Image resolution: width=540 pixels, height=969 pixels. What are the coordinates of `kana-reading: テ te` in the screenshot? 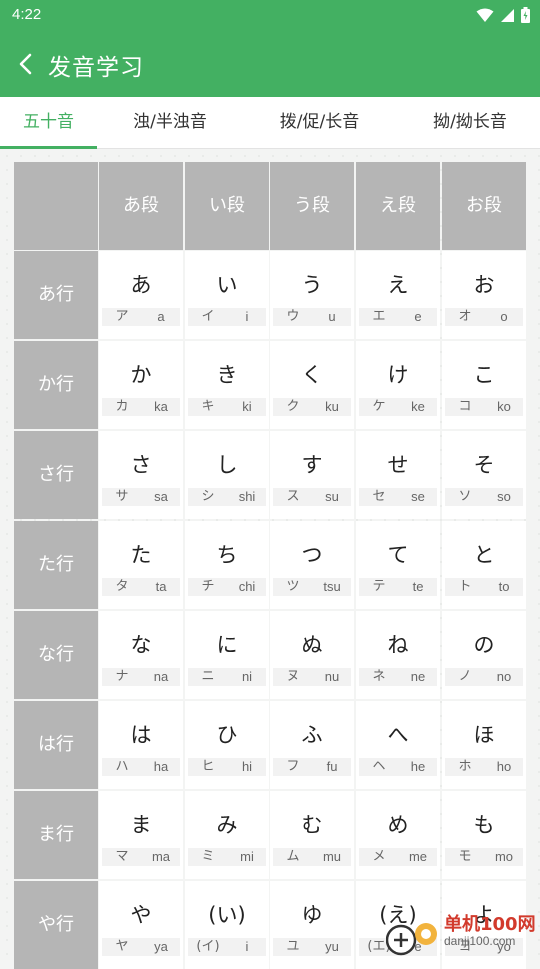 It's located at (398, 587).